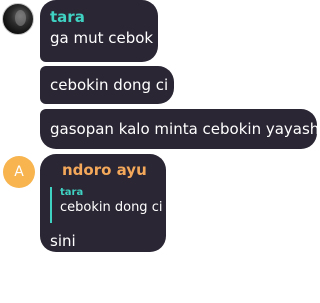  I want to click on message-bubble: ndoro ayu tara cebokin dong ci sini, so click(103, 203).